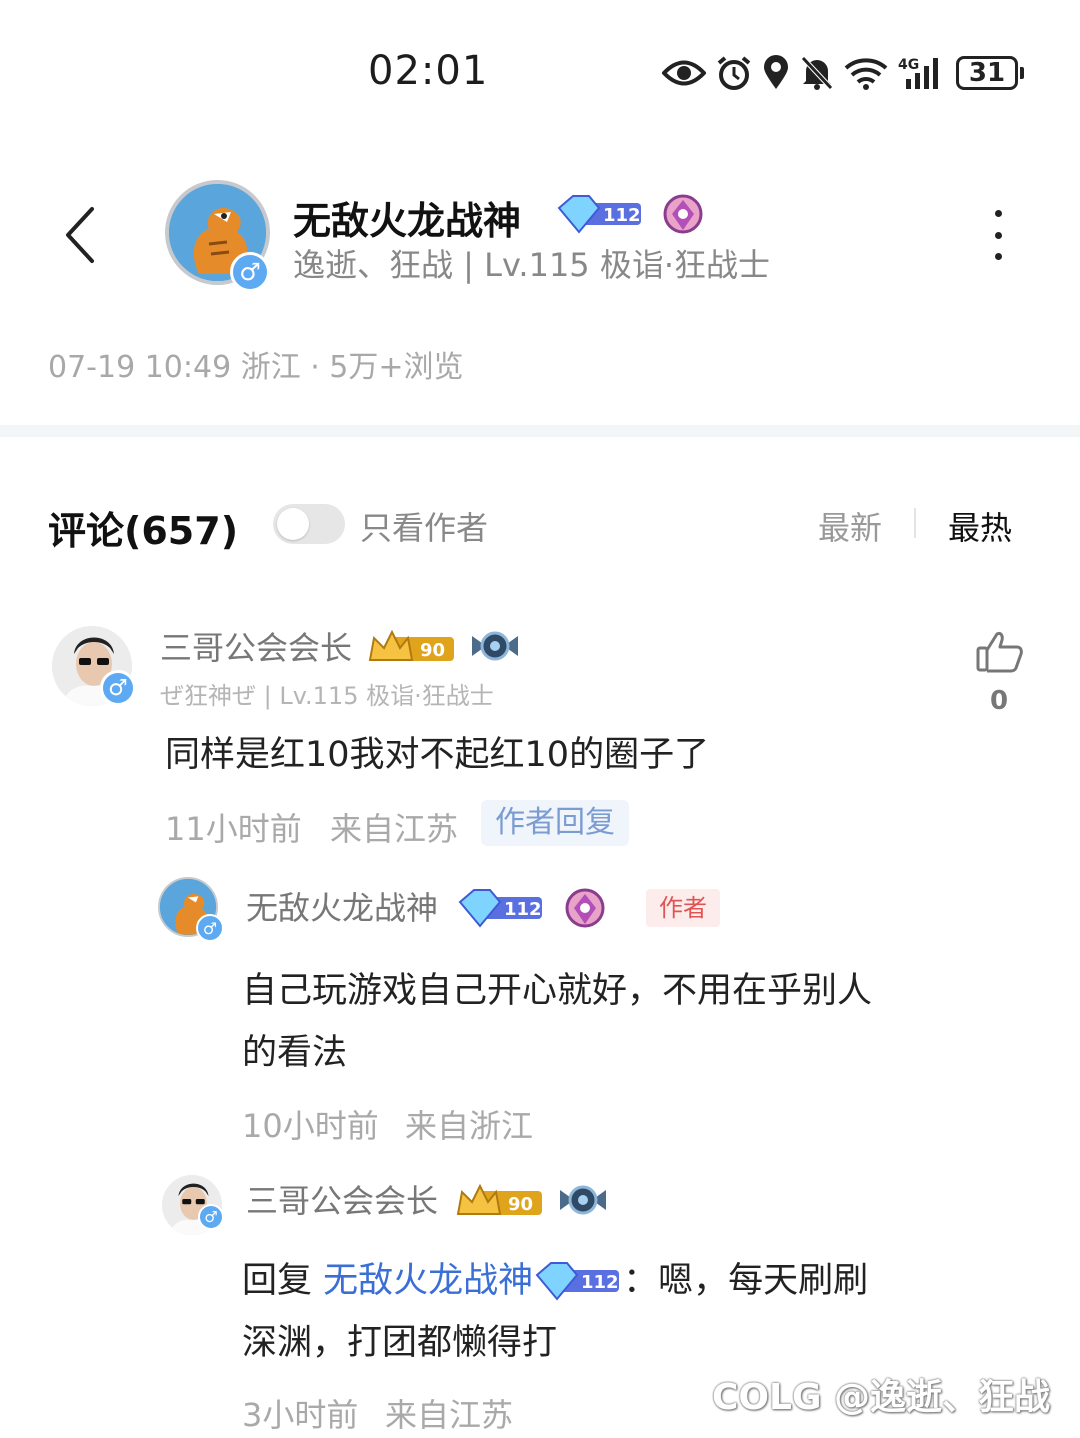  I want to click on back-button, so click(82, 235).